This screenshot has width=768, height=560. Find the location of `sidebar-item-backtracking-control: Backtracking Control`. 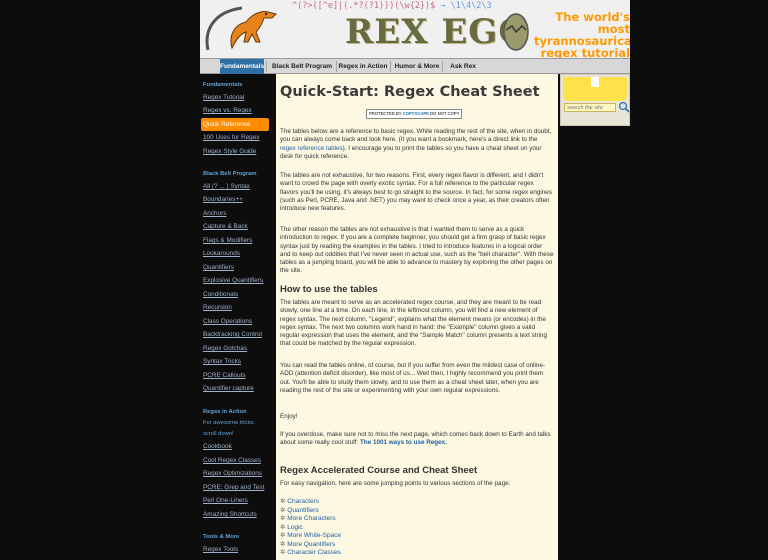

sidebar-item-backtracking-control: Backtracking Control is located at coordinates (232, 334).